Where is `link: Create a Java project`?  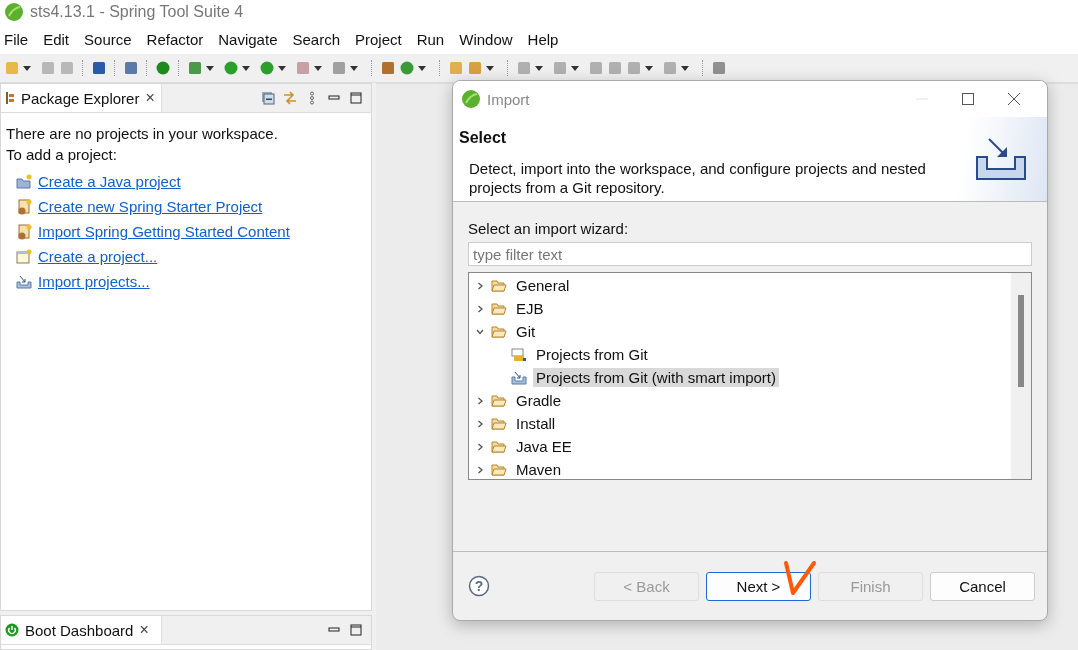
link: Create a Java project is located at coordinates (109, 181).